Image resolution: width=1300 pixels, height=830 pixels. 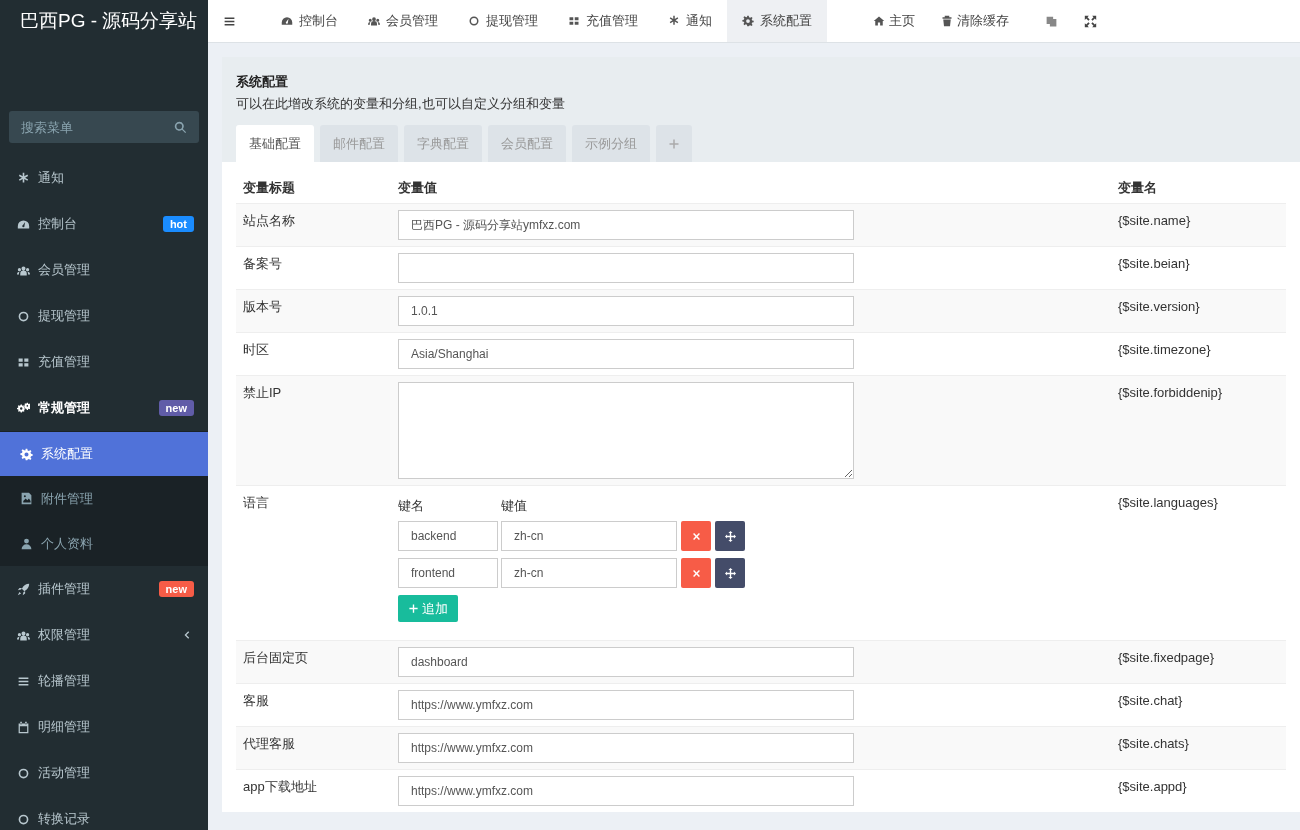 What do you see at coordinates (256, 700) in the screenshot?
I see `variable-title: 客服` at bounding box center [256, 700].